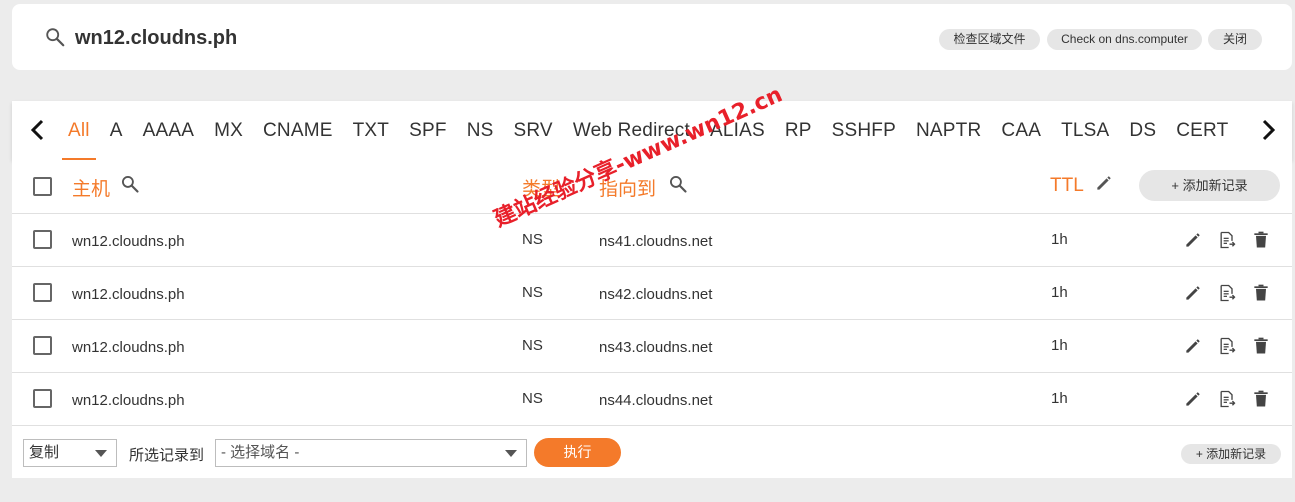 The width and height of the screenshot is (1295, 502). I want to click on host-column-header: 主机, so click(91, 189).